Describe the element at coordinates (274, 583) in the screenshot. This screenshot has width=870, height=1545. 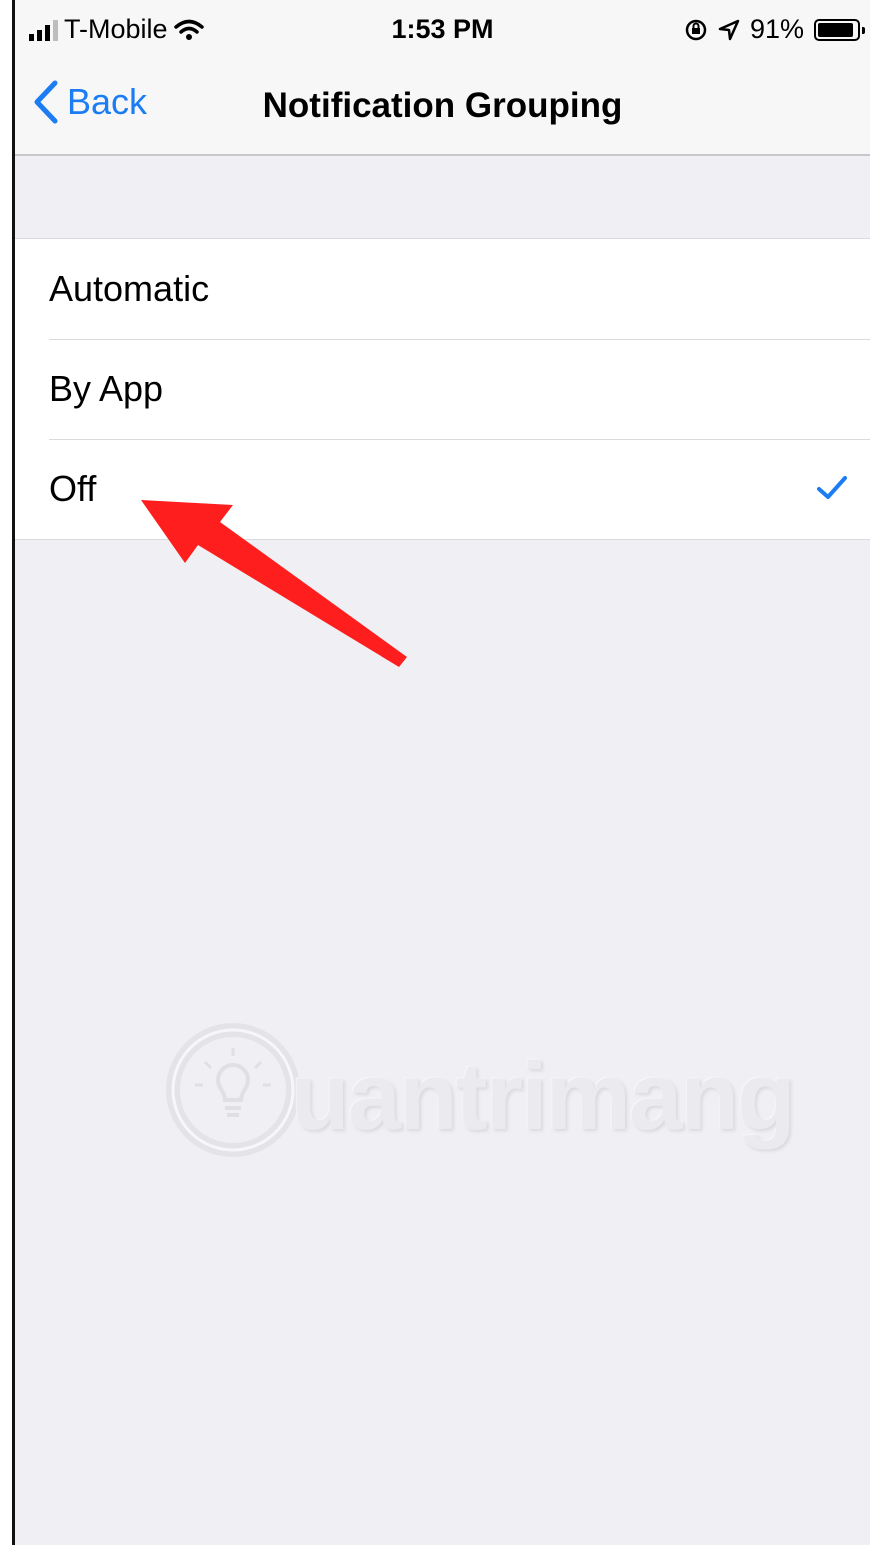
I see `annotation-arrow` at that location.